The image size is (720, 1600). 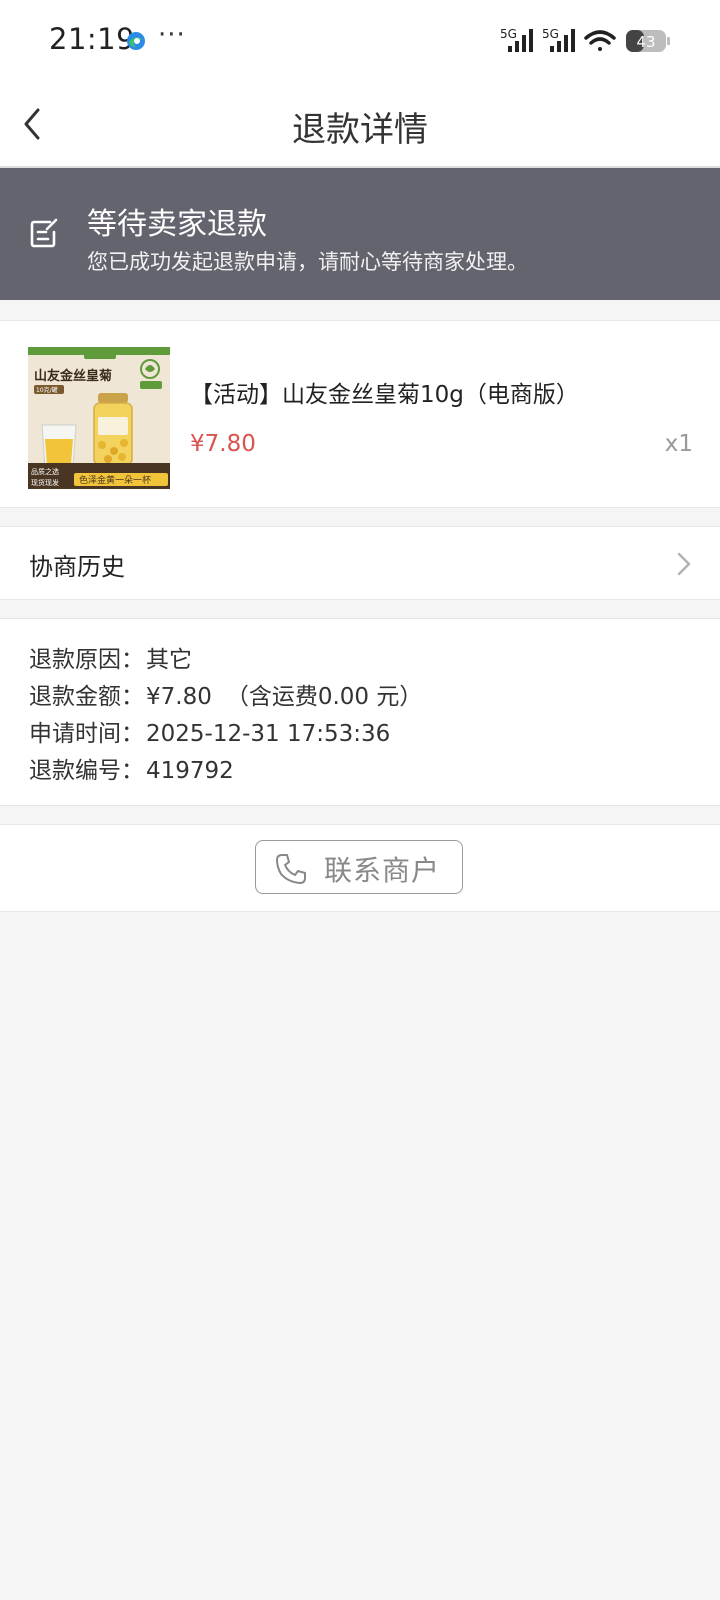 What do you see at coordinates (86, 771) in the screenshot?
I see `refund-number-label: 退款编号：` at bounding box center [86, 771].